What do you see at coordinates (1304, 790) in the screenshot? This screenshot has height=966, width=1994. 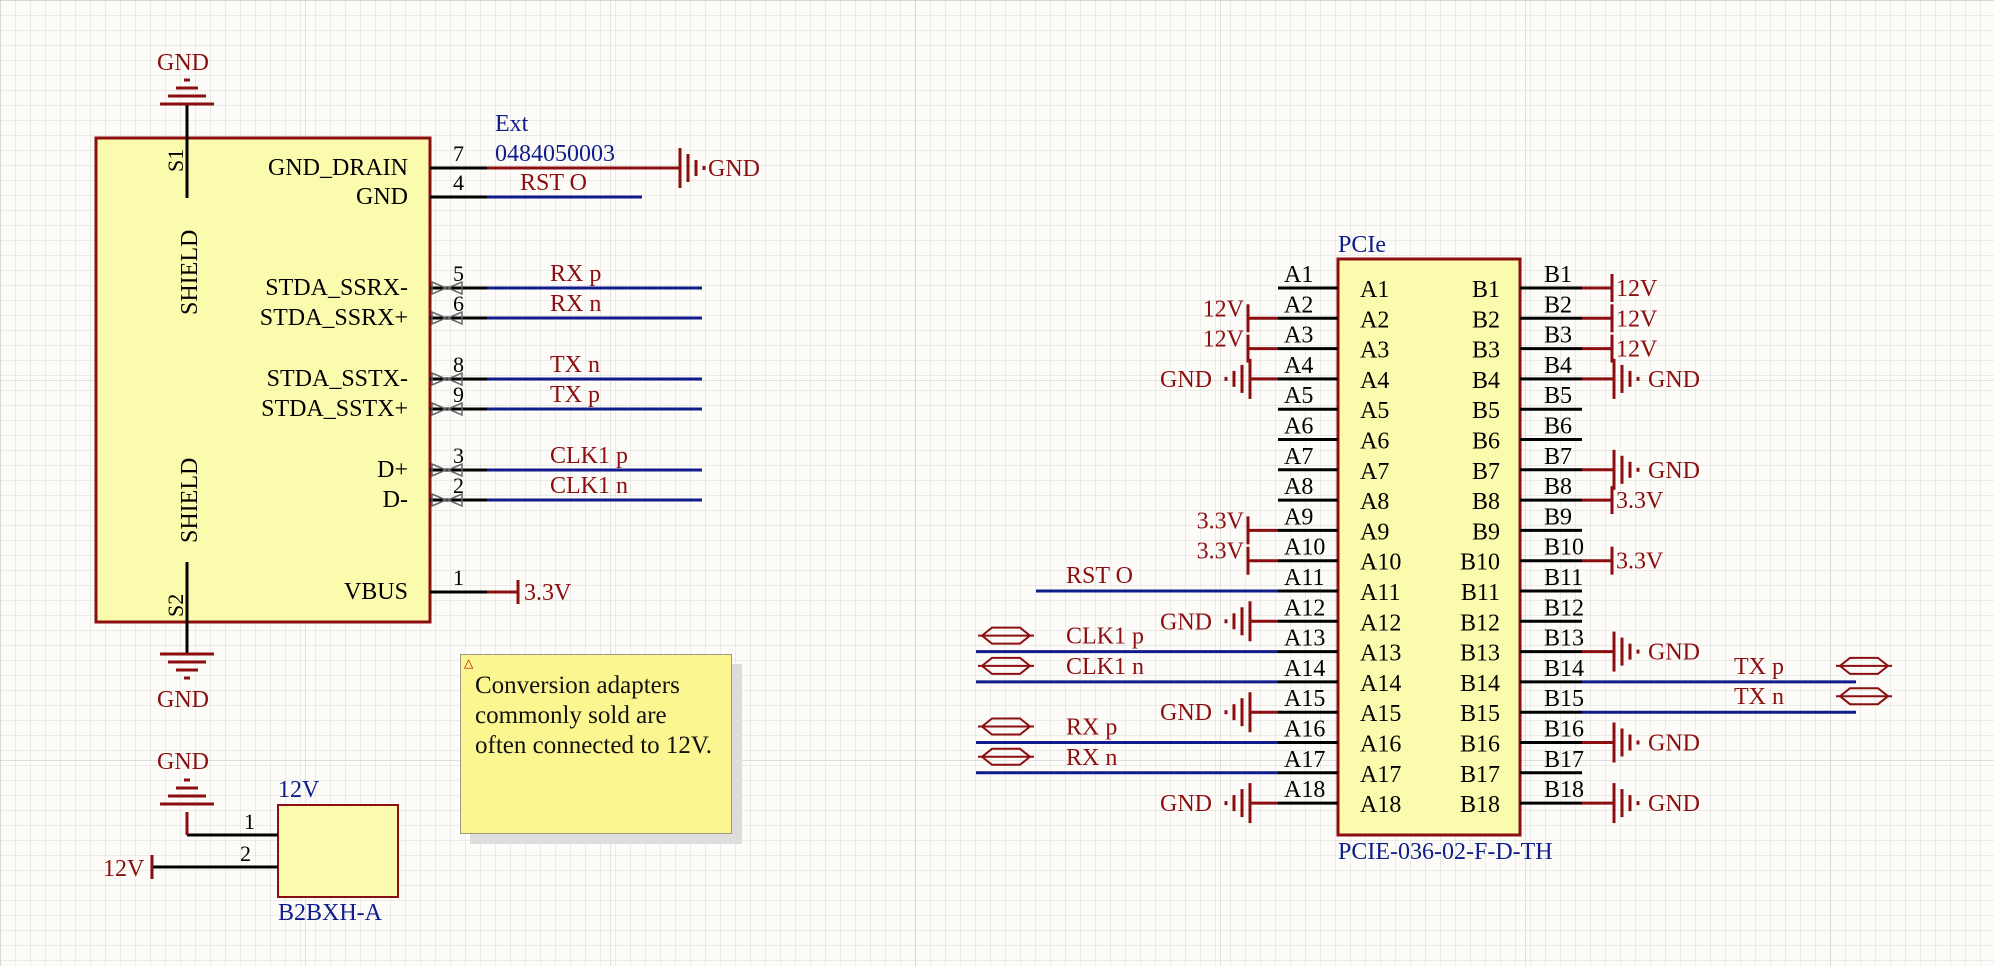 I see `pcie-pin-number: A18` at bounding box center [1304, 790].